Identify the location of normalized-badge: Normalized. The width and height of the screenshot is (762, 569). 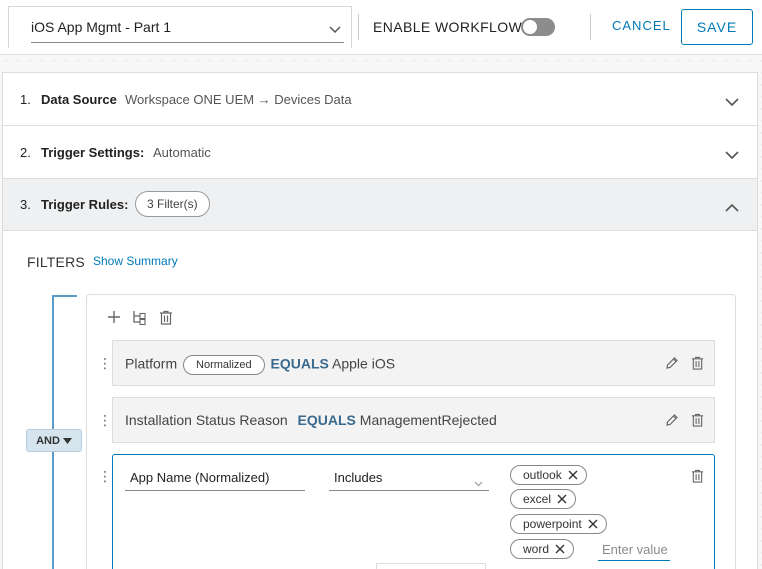
(224, 365).